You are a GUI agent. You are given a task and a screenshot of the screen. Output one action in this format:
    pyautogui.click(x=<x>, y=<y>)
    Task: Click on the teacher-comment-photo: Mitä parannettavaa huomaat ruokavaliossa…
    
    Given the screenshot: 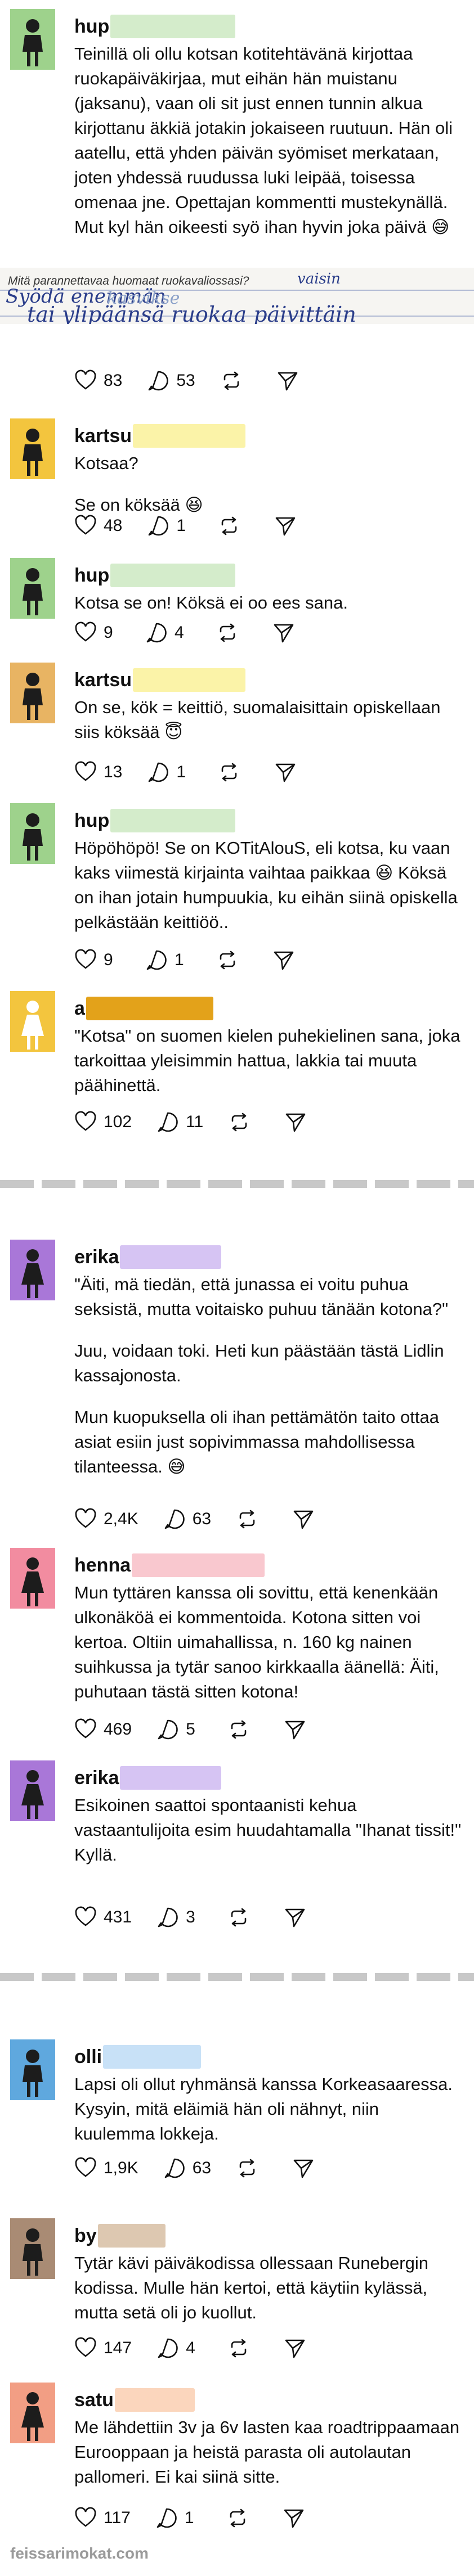 What is the action you would take?
    pyautogui.click(x=237, y=296)
    